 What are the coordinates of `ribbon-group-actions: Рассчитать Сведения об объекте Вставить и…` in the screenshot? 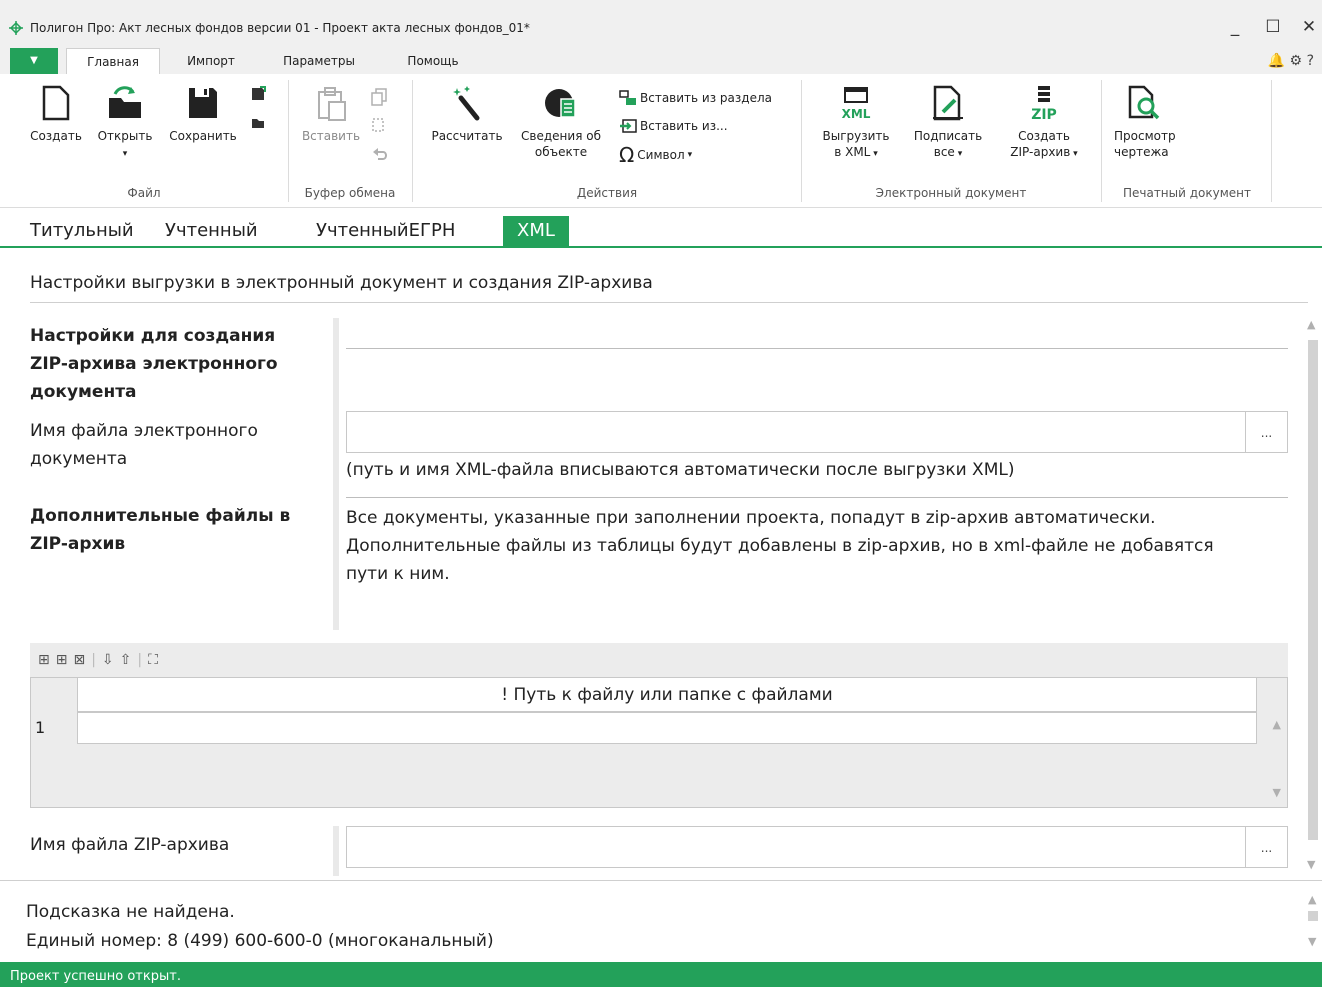 It's located at (607, 140).